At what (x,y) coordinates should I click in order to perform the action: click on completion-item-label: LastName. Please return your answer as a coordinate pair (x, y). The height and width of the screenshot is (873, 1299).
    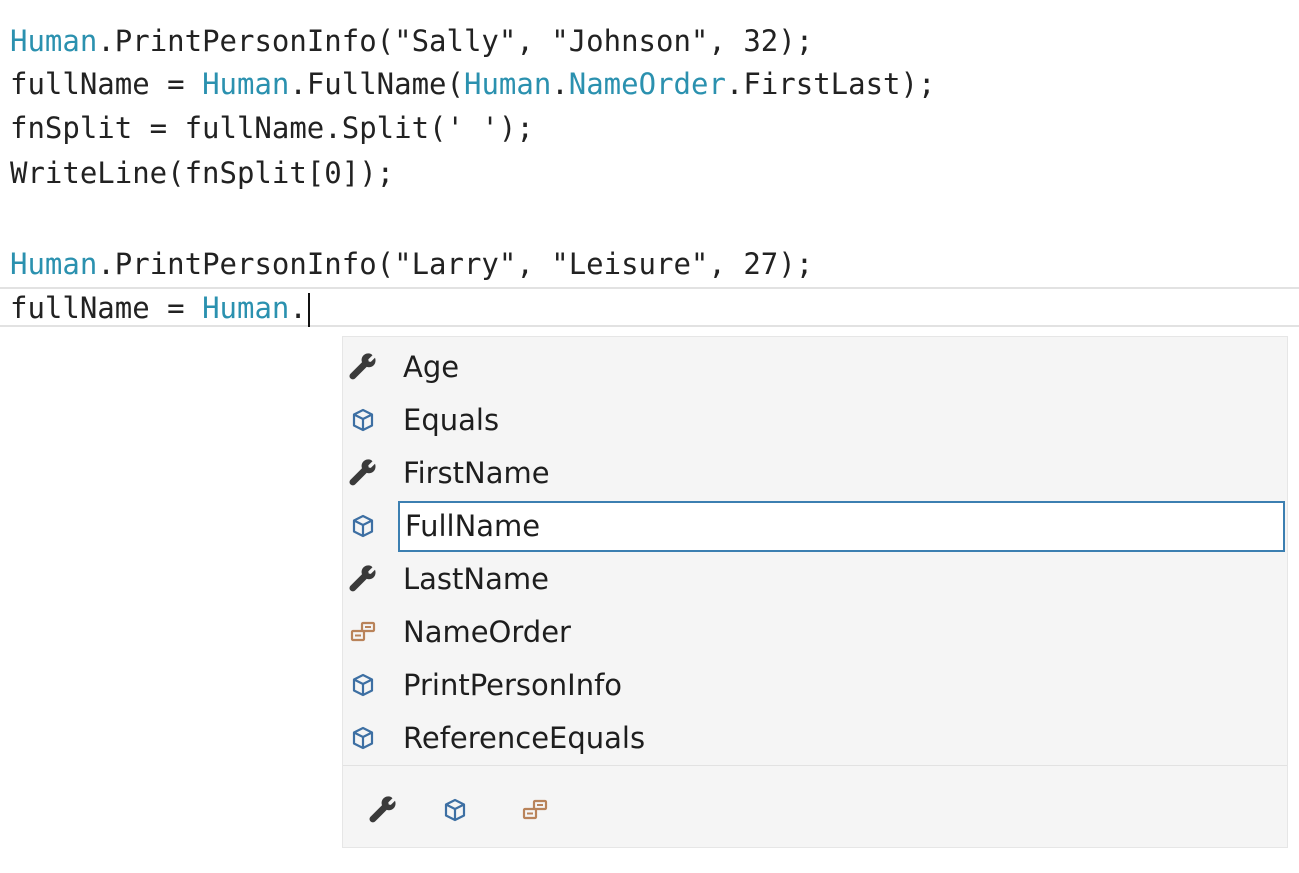
    Looking at the image, I should click on (476, 579).